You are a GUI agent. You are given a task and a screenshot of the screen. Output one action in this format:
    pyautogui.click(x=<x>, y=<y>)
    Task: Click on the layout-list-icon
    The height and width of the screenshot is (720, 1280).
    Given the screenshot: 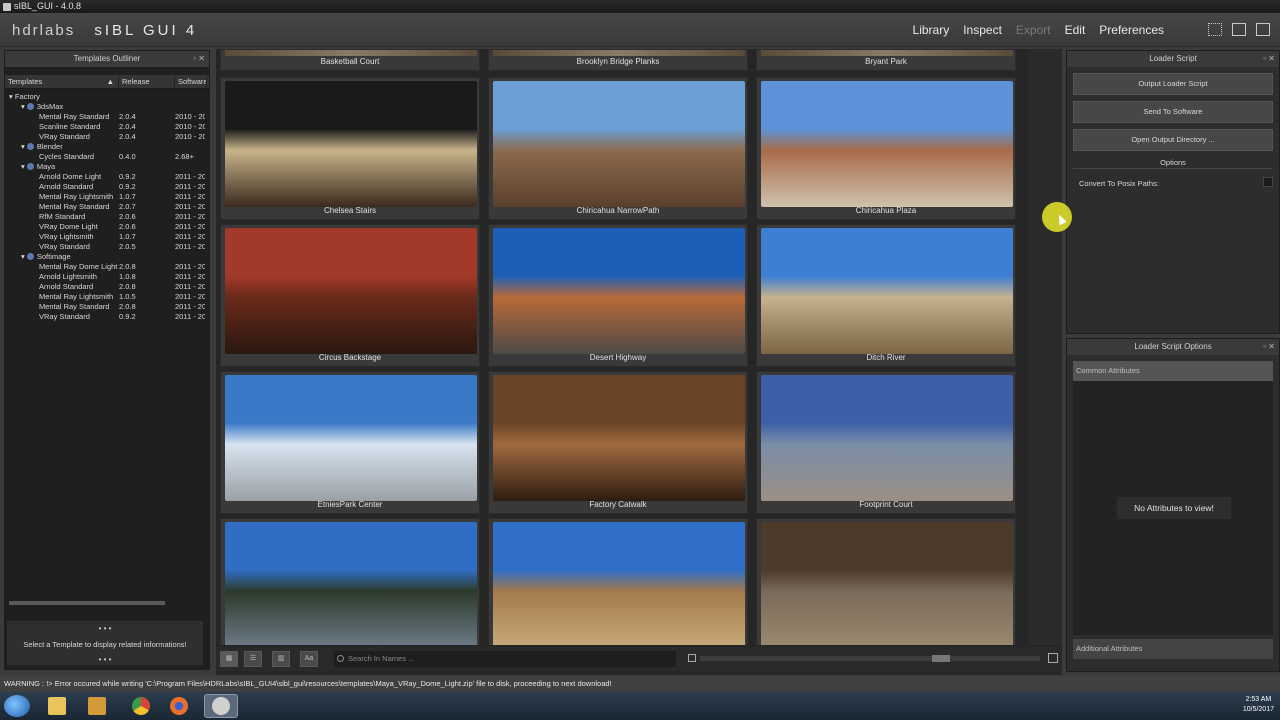 What is the action you would take?
    pyautogui.click(x=1263, y=29)
    